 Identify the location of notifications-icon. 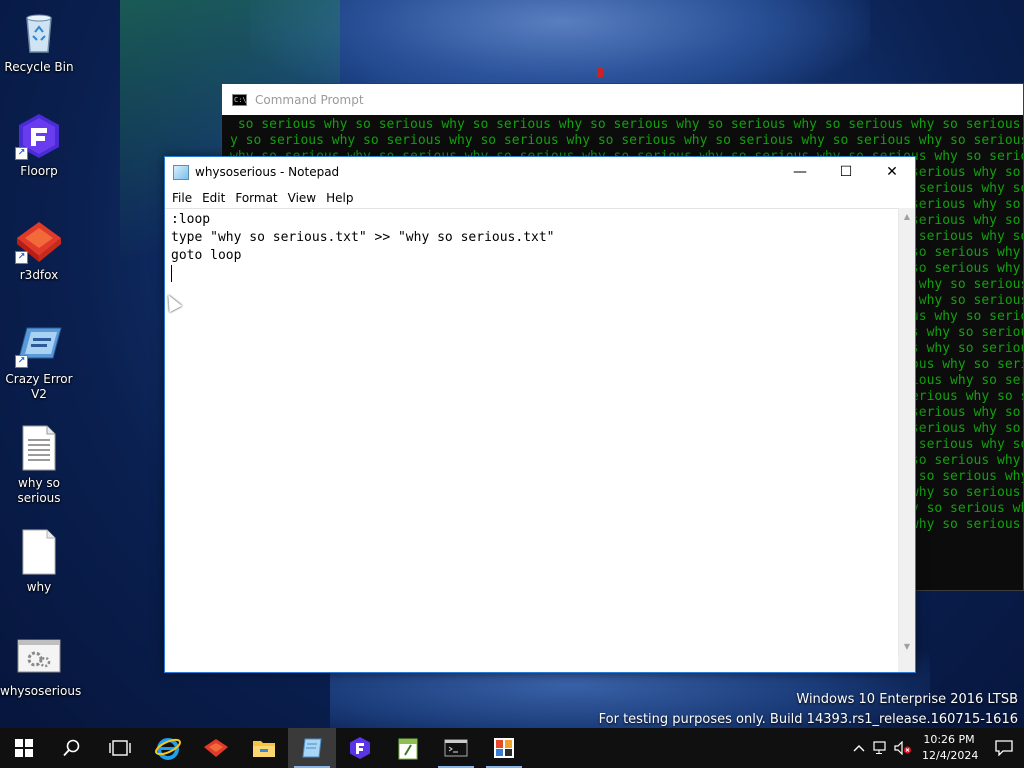
(1004, 748).